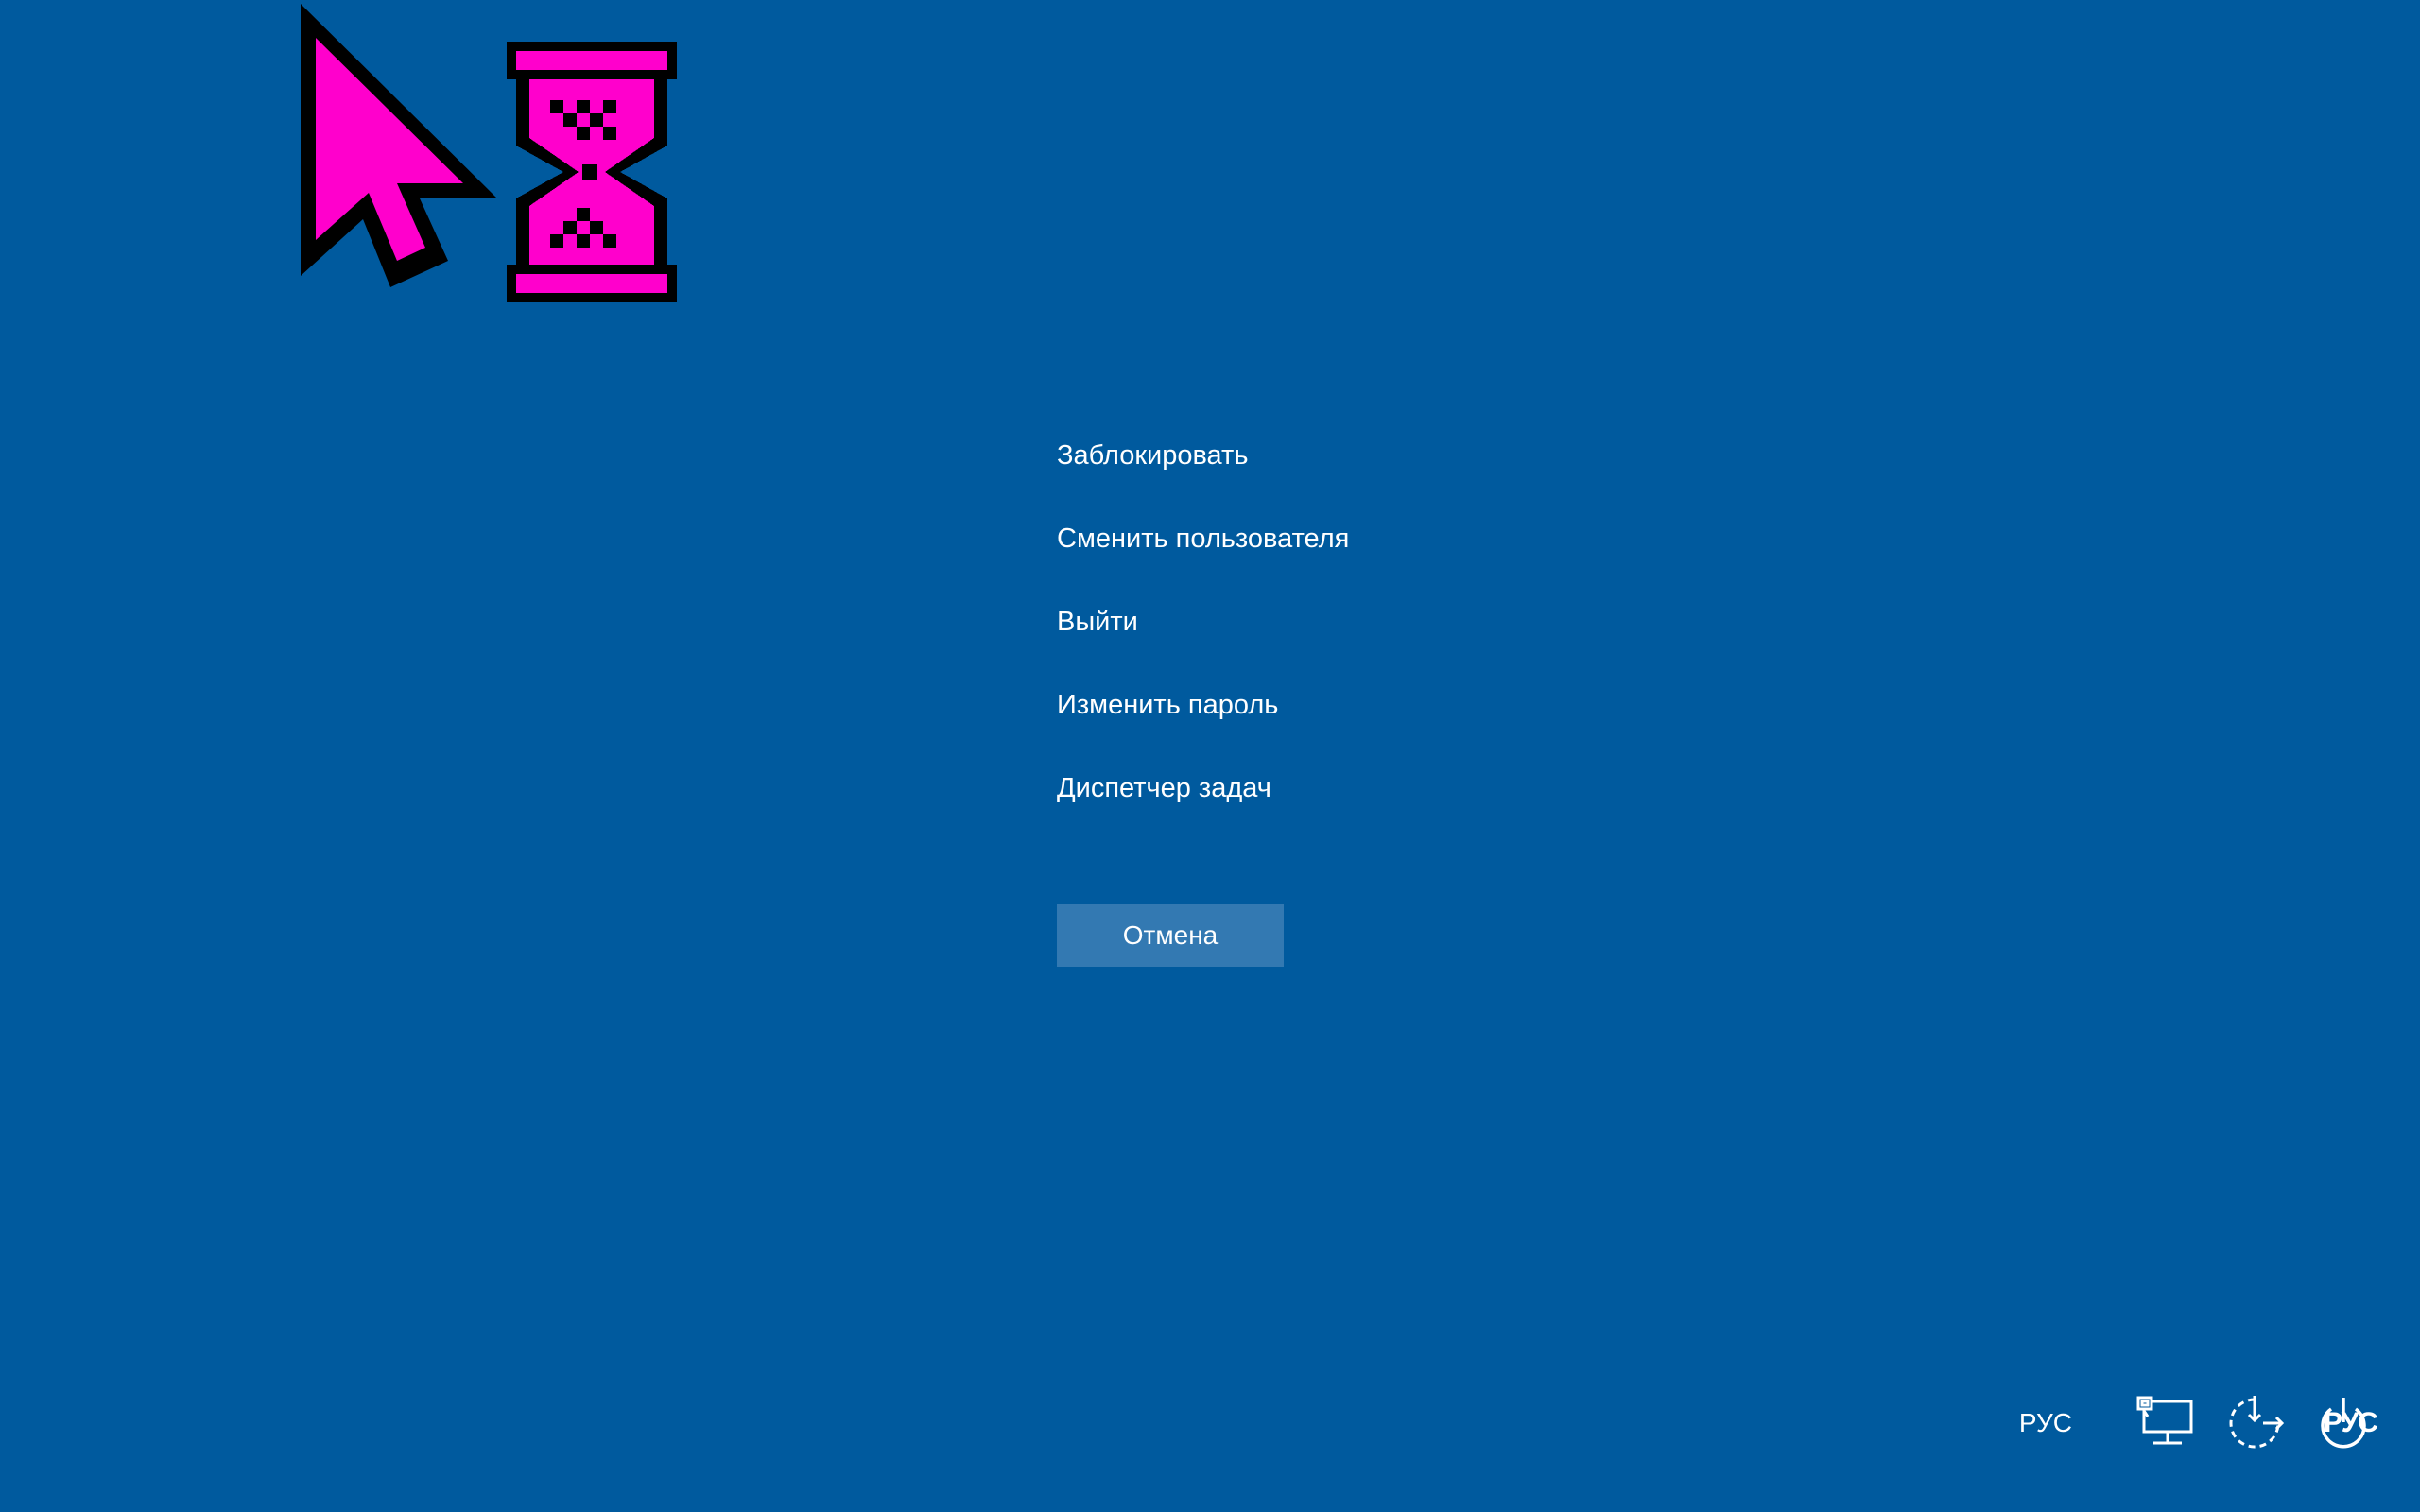  What do you see at coordinates (2351, 1422) in the screenshot?
I see `power-language-overlay: РУС` at bounding box center [2351, 1422].